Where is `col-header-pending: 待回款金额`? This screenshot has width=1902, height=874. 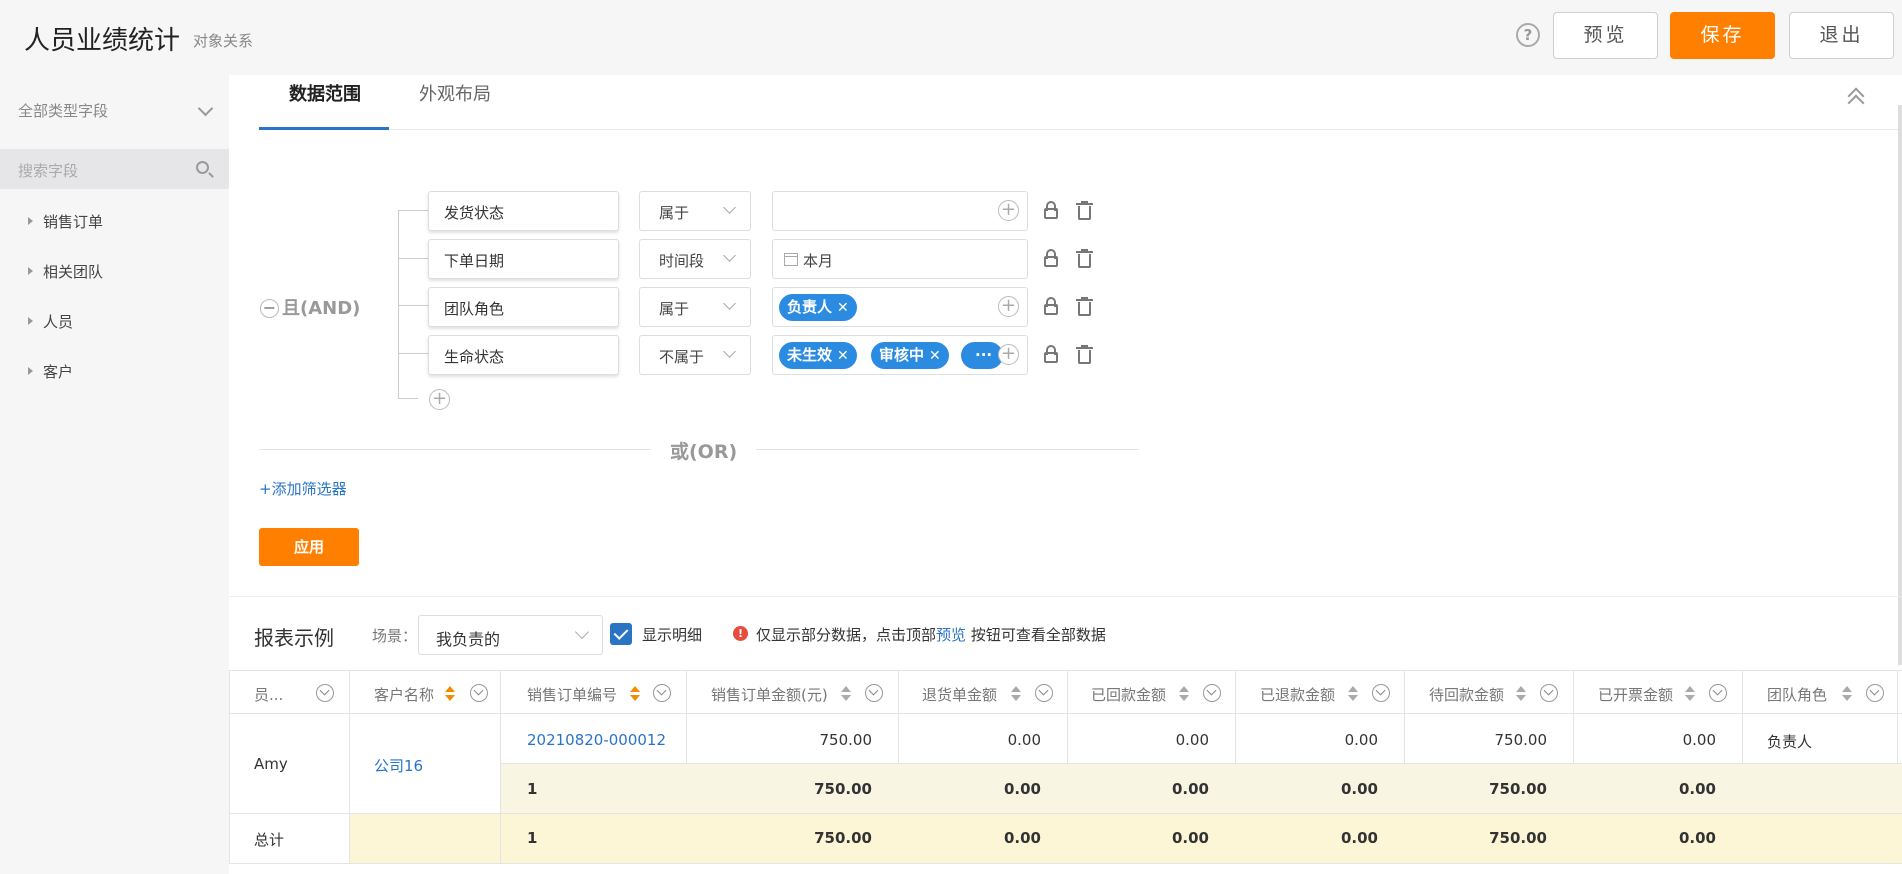
col-header-pending: 待回款金额 is located at coordinates (1466, 694).